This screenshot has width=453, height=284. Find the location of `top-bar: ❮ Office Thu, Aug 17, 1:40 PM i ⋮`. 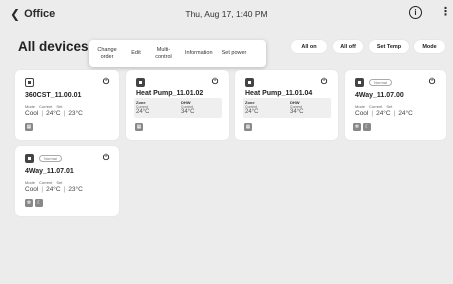

top-bar: ❮ Office Thu, Aug 17, 1:40 PM i ⋮ is located at coordinates (226, 15).